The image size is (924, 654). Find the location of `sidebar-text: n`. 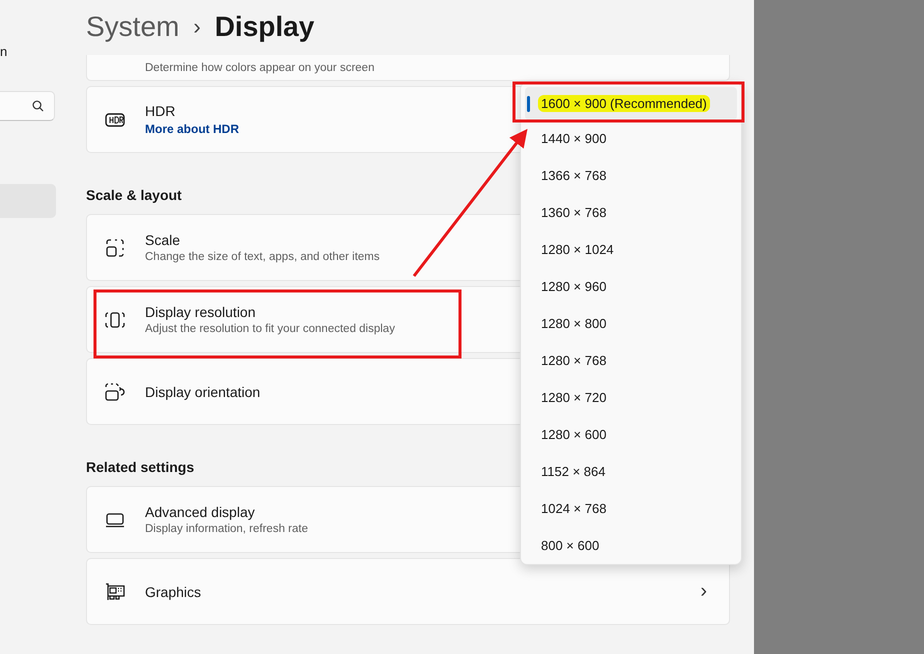

sidebar-text: n is located at coordinates (4, 51).